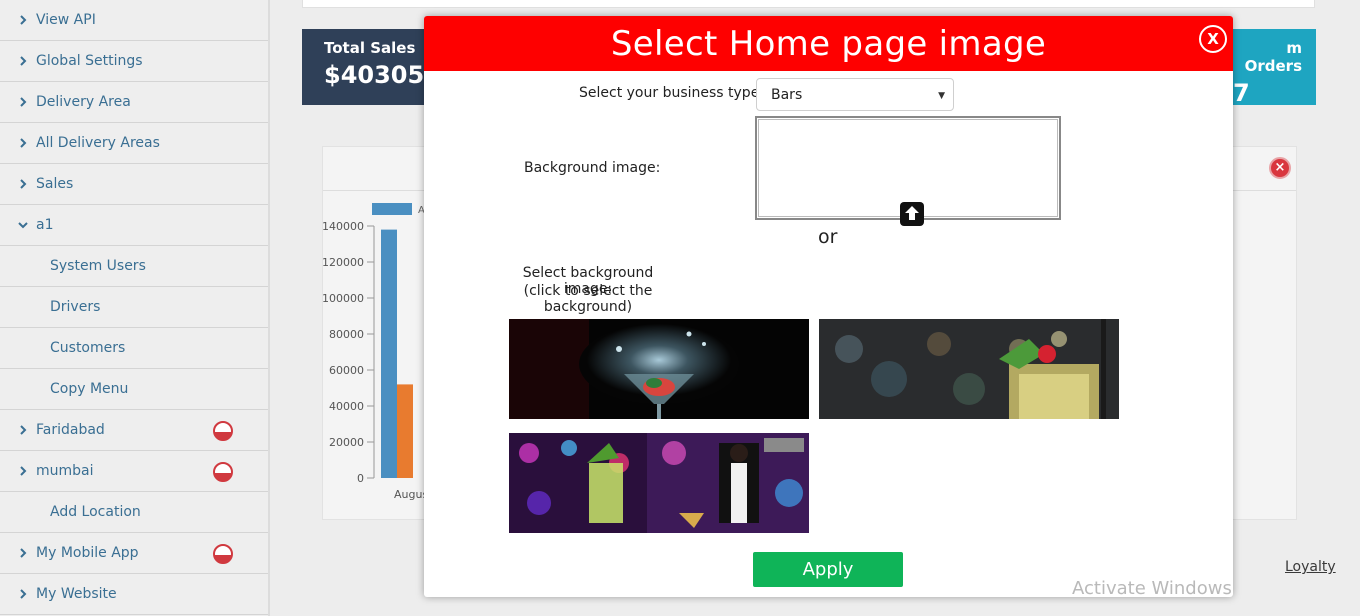 The image size is (1360, 616). Describe the element at coordinates (941, 96) in the screenshot. I see `chevron-down-icon: ▼` at that location.